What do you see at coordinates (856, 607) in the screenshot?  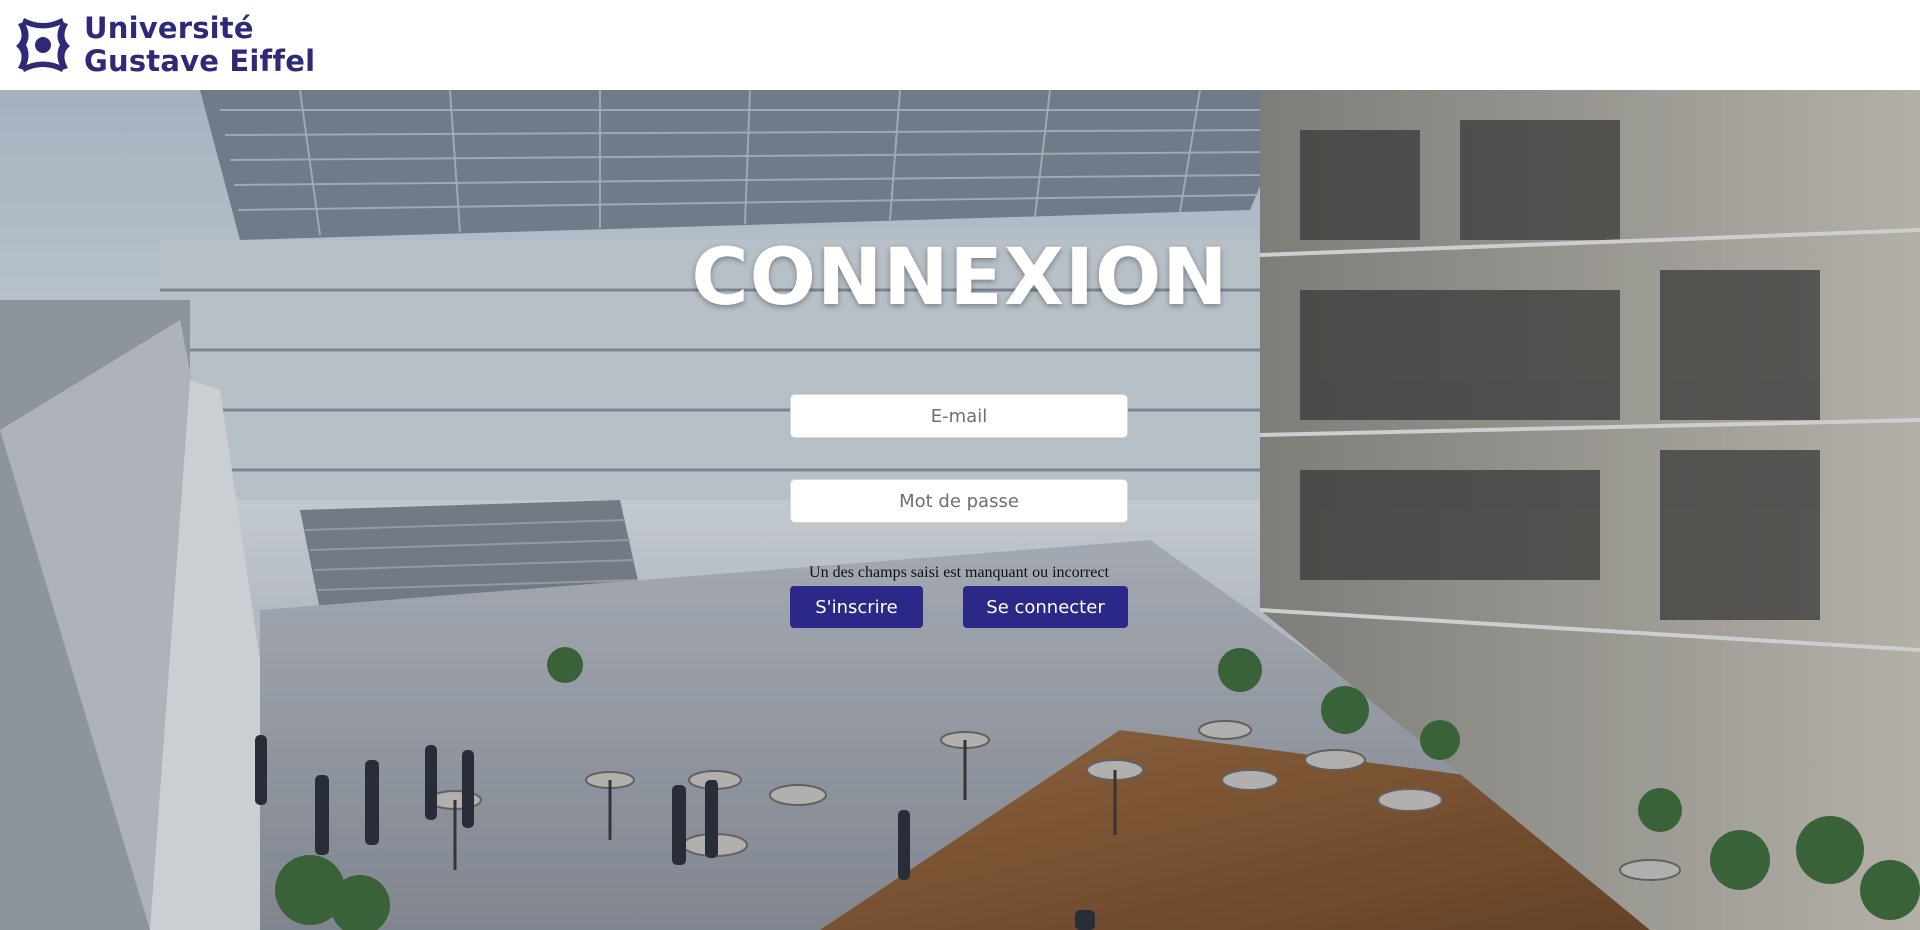 I see `signup-button: S'inscrire` at bounding box center [856, 607].